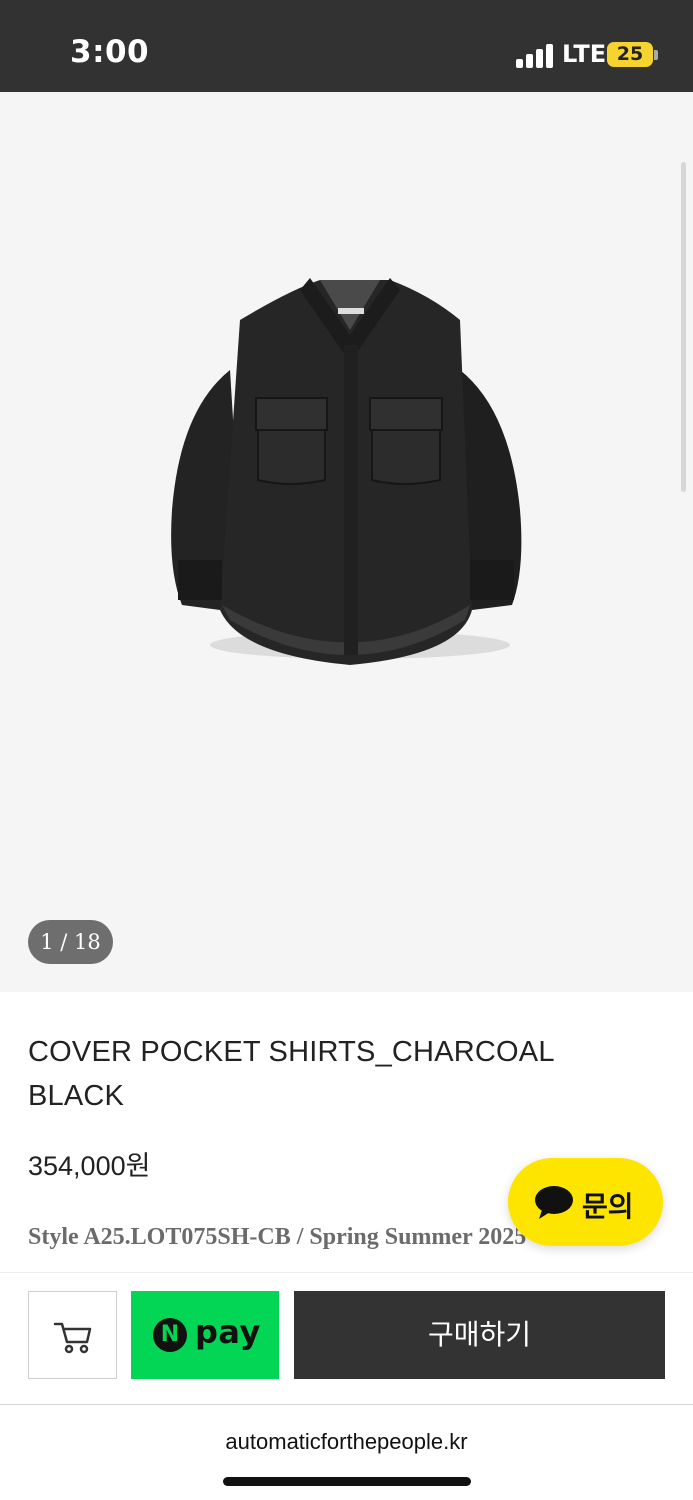 This screenshot has width=693, height=1500. What do you see at coordinates (347, 1481) in the screenshot?
I see `home-indicator` at bounding box center [347, 1481].